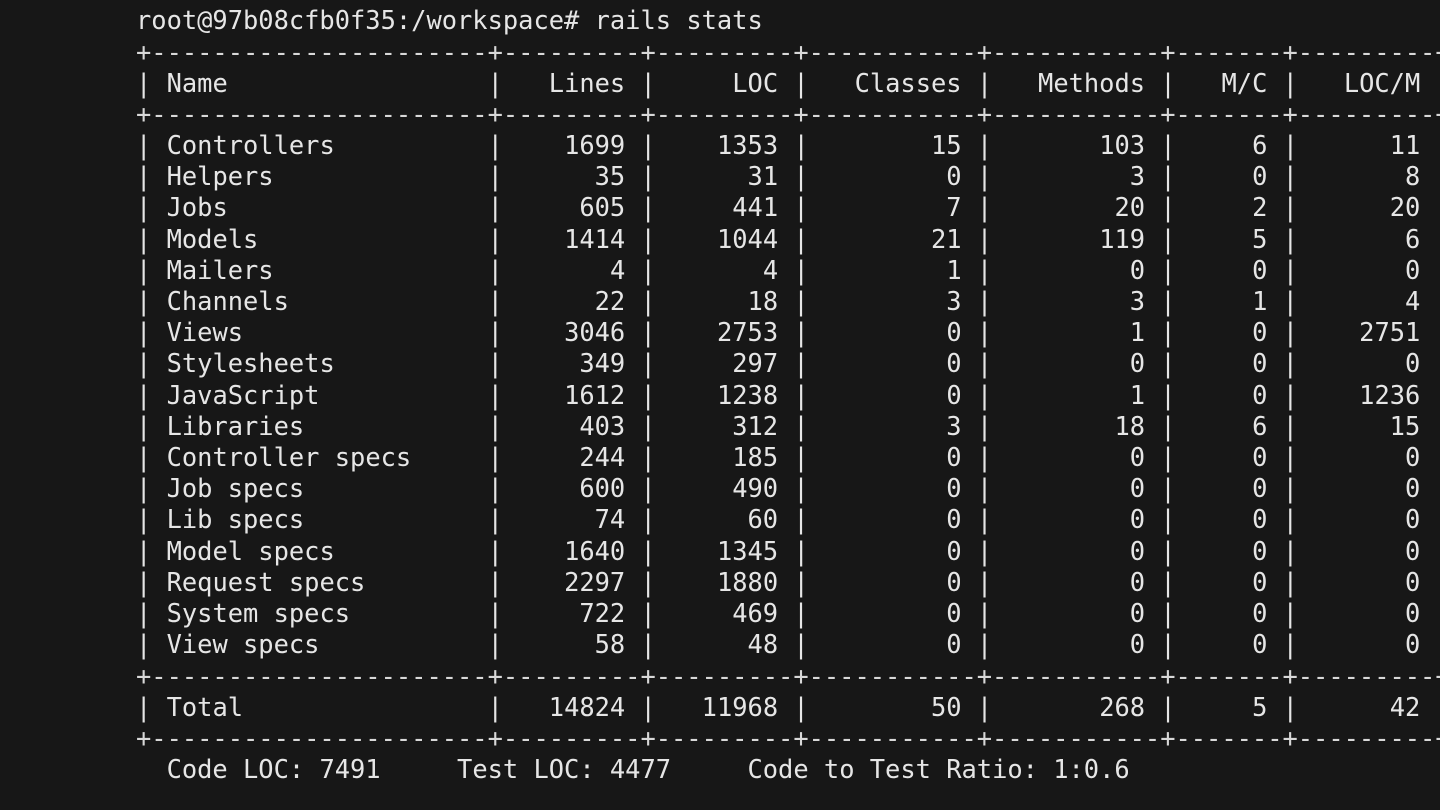  I want to click on table-row: | Lib specs | 74 | 60 | 0 | 0 | 0 | 0 |, so click(788, 519).